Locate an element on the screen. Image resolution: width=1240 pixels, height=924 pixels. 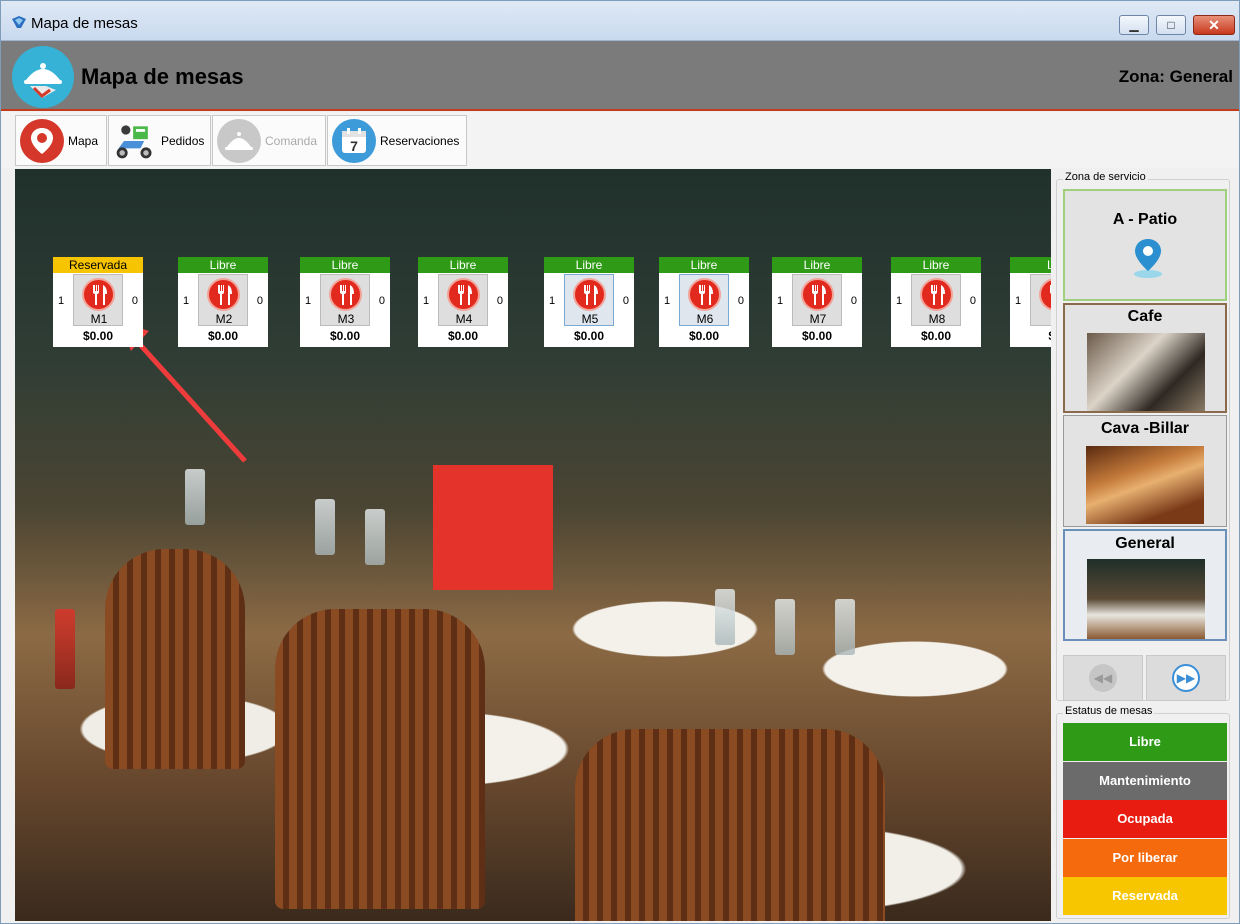
map-pin-icon is located at coordinates (42, 140).